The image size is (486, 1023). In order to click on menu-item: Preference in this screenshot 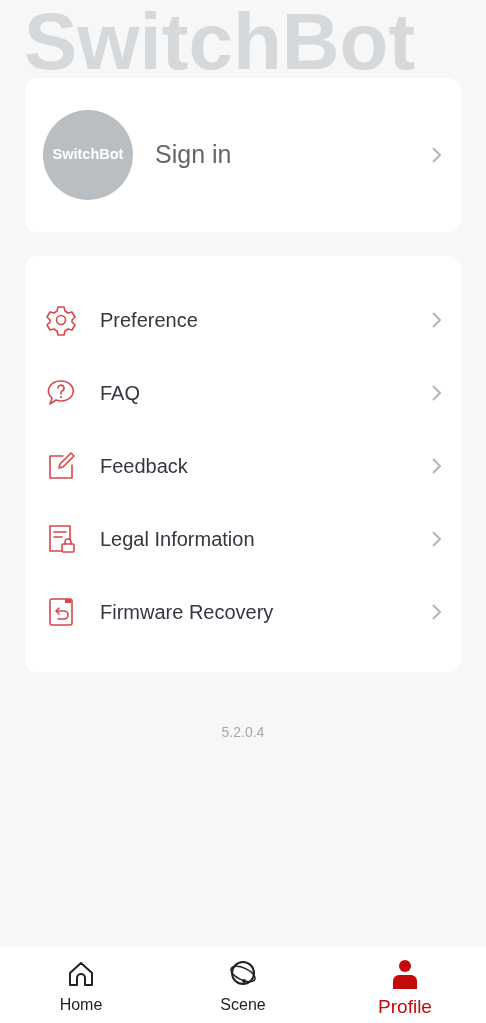, I will do `click(243, 319)`.